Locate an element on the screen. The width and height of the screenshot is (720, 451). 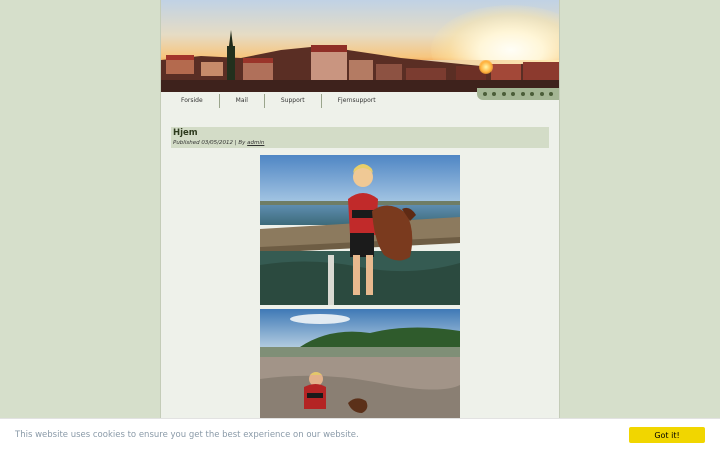
sunset-sun is located at coordinates (486, 67).